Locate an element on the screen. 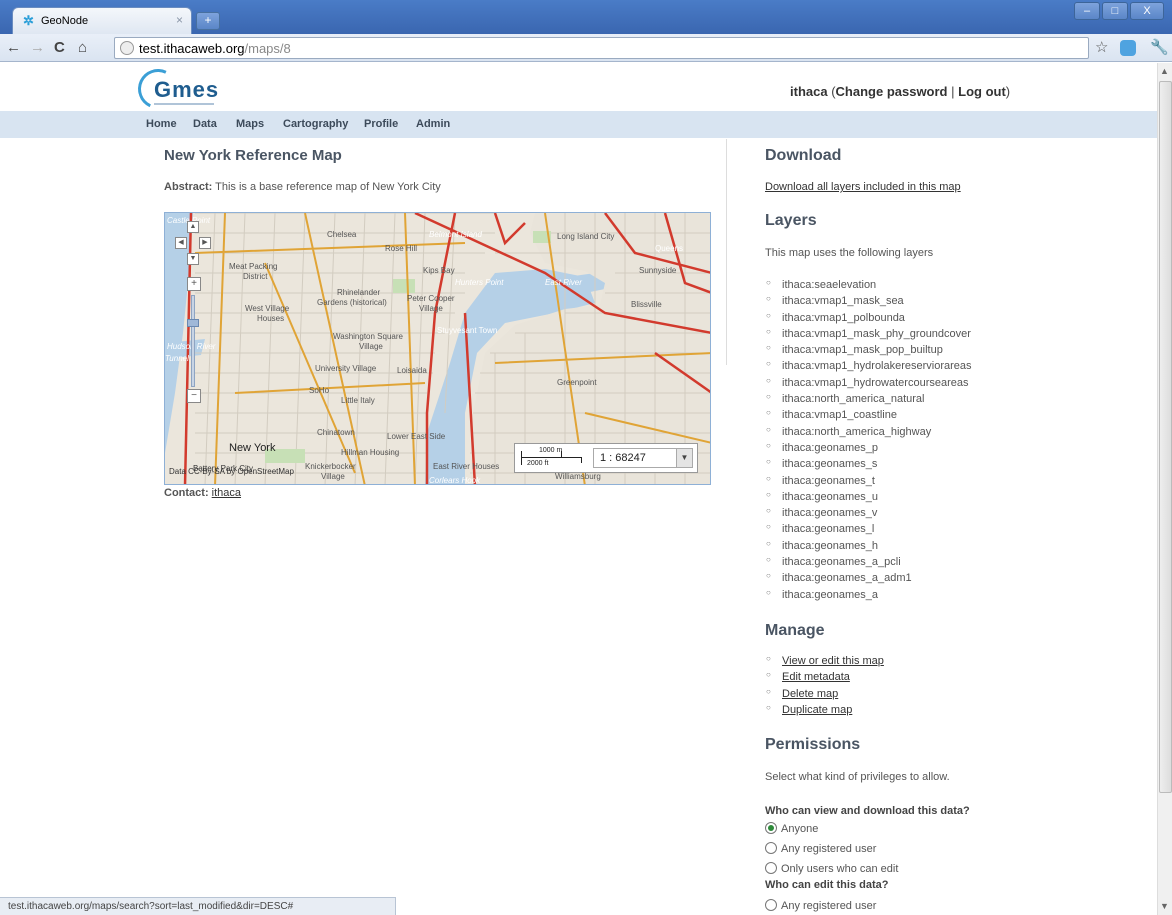 This screenshot has width=1172, height=915. svg-text: Blissville is located at coordinates (646, 304).